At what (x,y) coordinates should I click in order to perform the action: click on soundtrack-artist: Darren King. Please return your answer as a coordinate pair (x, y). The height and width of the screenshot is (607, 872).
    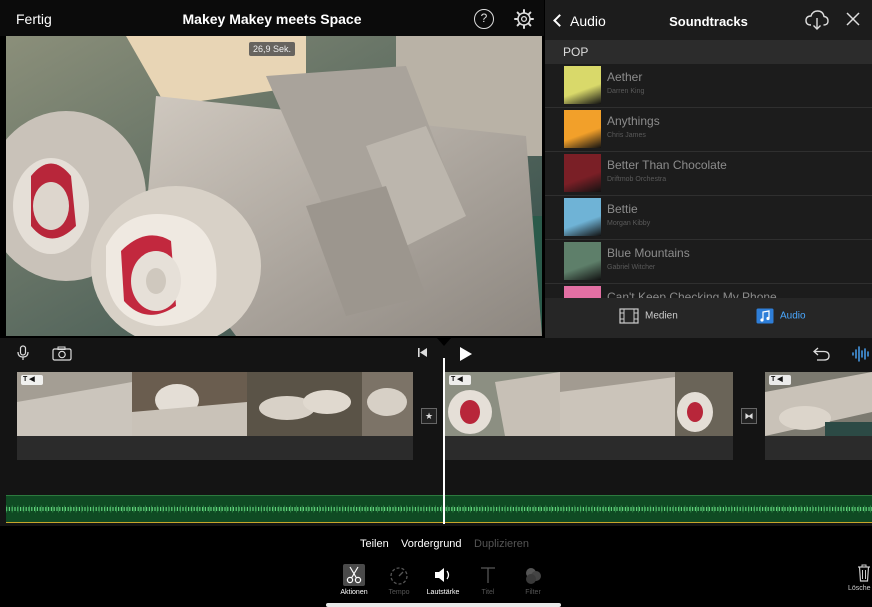
    Looking at the image, I should click on (626, 91).